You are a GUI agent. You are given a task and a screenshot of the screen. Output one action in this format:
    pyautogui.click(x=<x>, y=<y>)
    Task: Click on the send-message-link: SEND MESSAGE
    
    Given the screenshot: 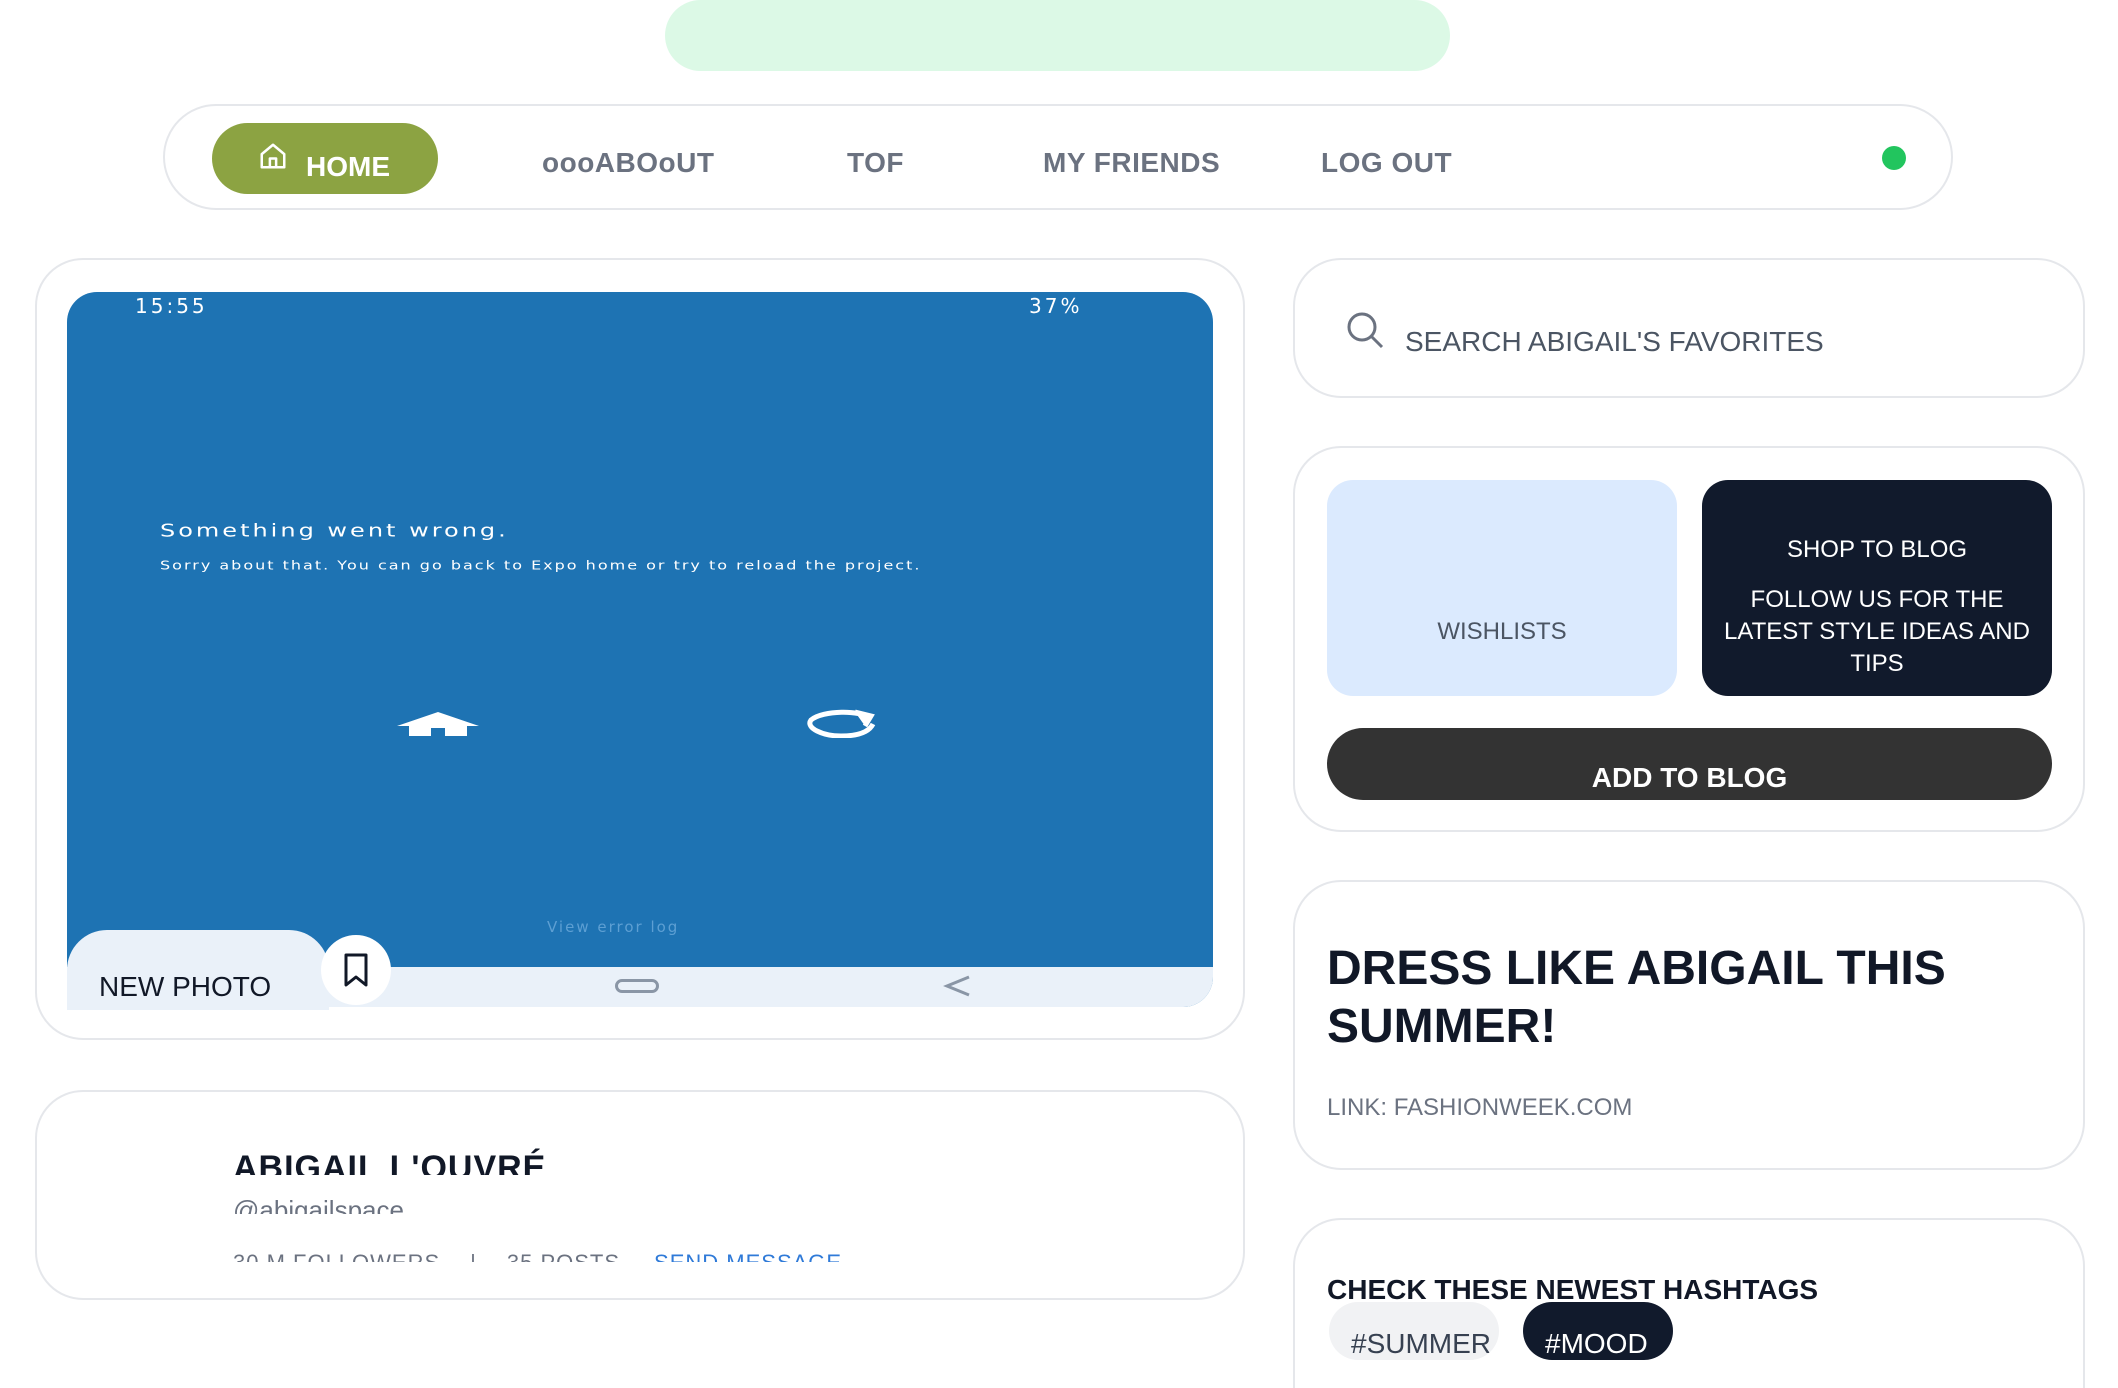 What is the action you would take?
    pyautogui.click(x=748, y=1256)
    